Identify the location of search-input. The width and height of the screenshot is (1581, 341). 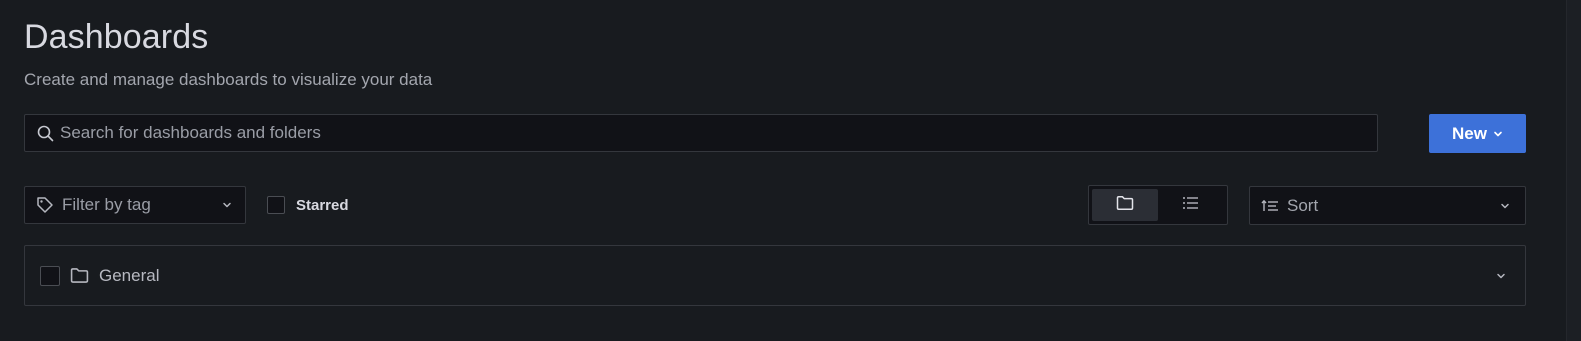
(718, 133).